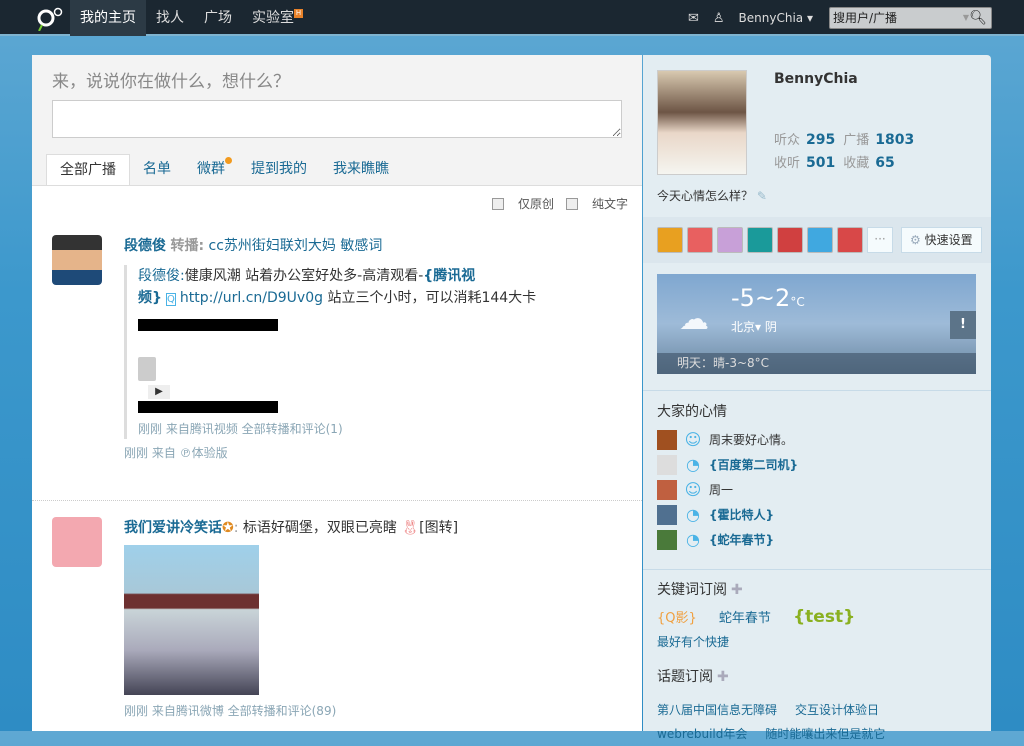 This screenshot has width=1024, height=746. Describe the element at coordinates (816, 79) in the screenshot. I see `profile-name: BennyChia` at that location.